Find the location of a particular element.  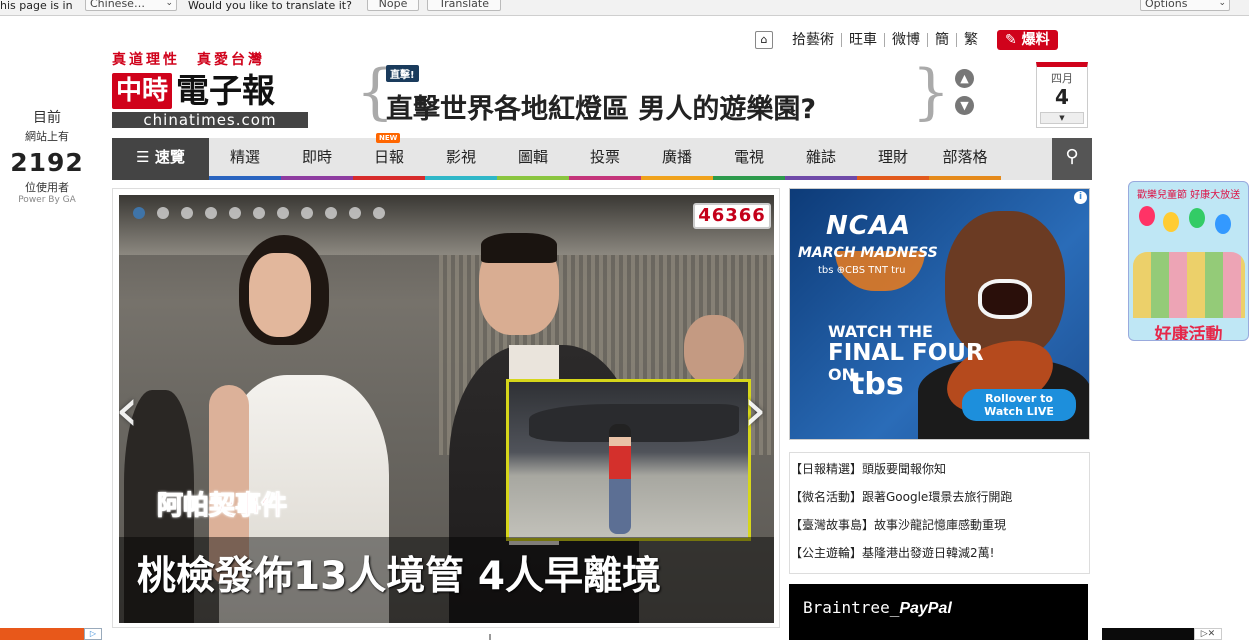

search-button: ⚲ is located at coordinates (1072, 159).